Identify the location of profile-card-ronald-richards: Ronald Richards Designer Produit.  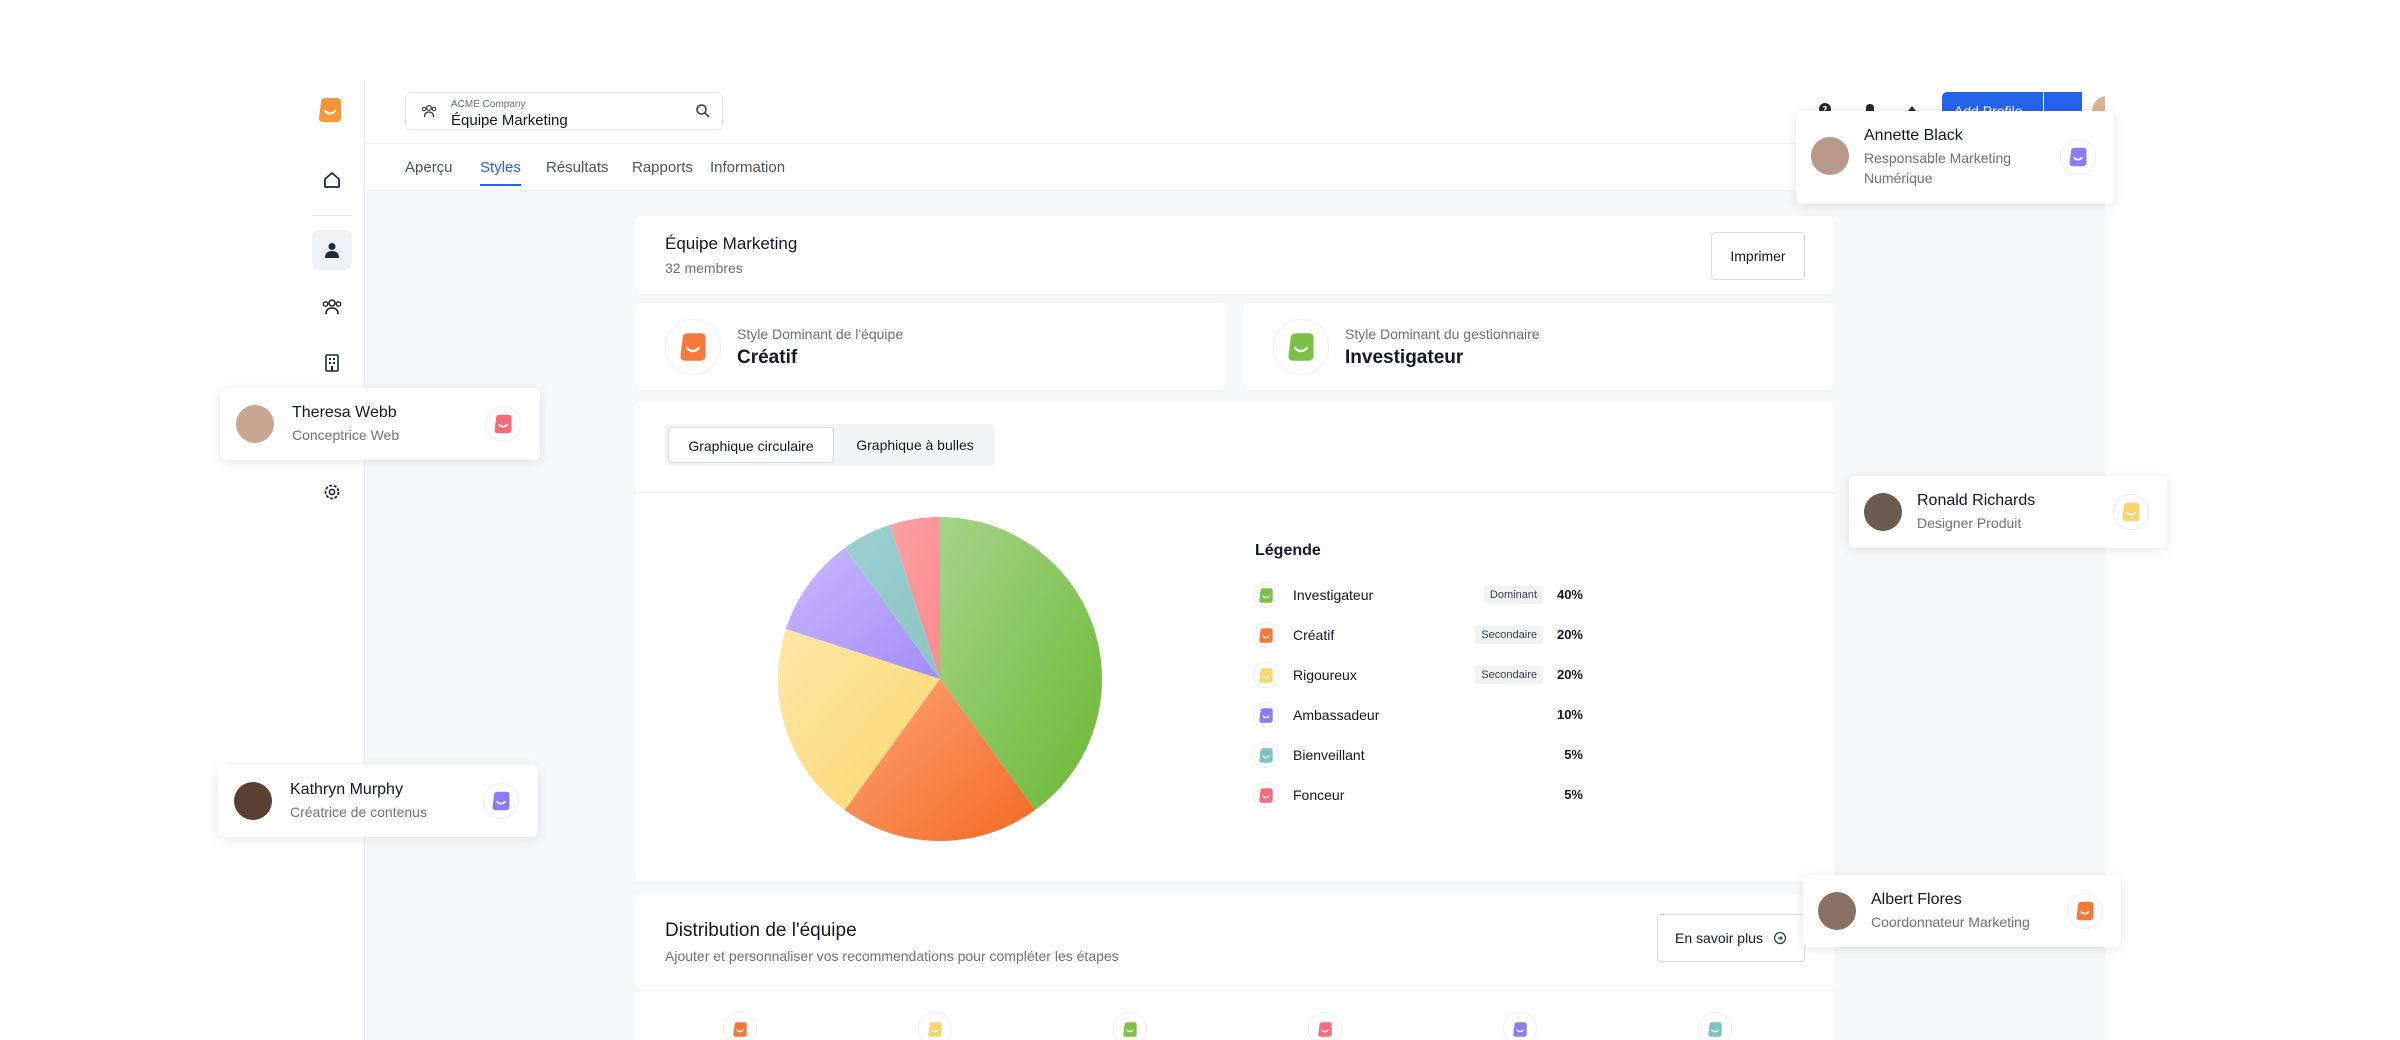
(2008, 512).